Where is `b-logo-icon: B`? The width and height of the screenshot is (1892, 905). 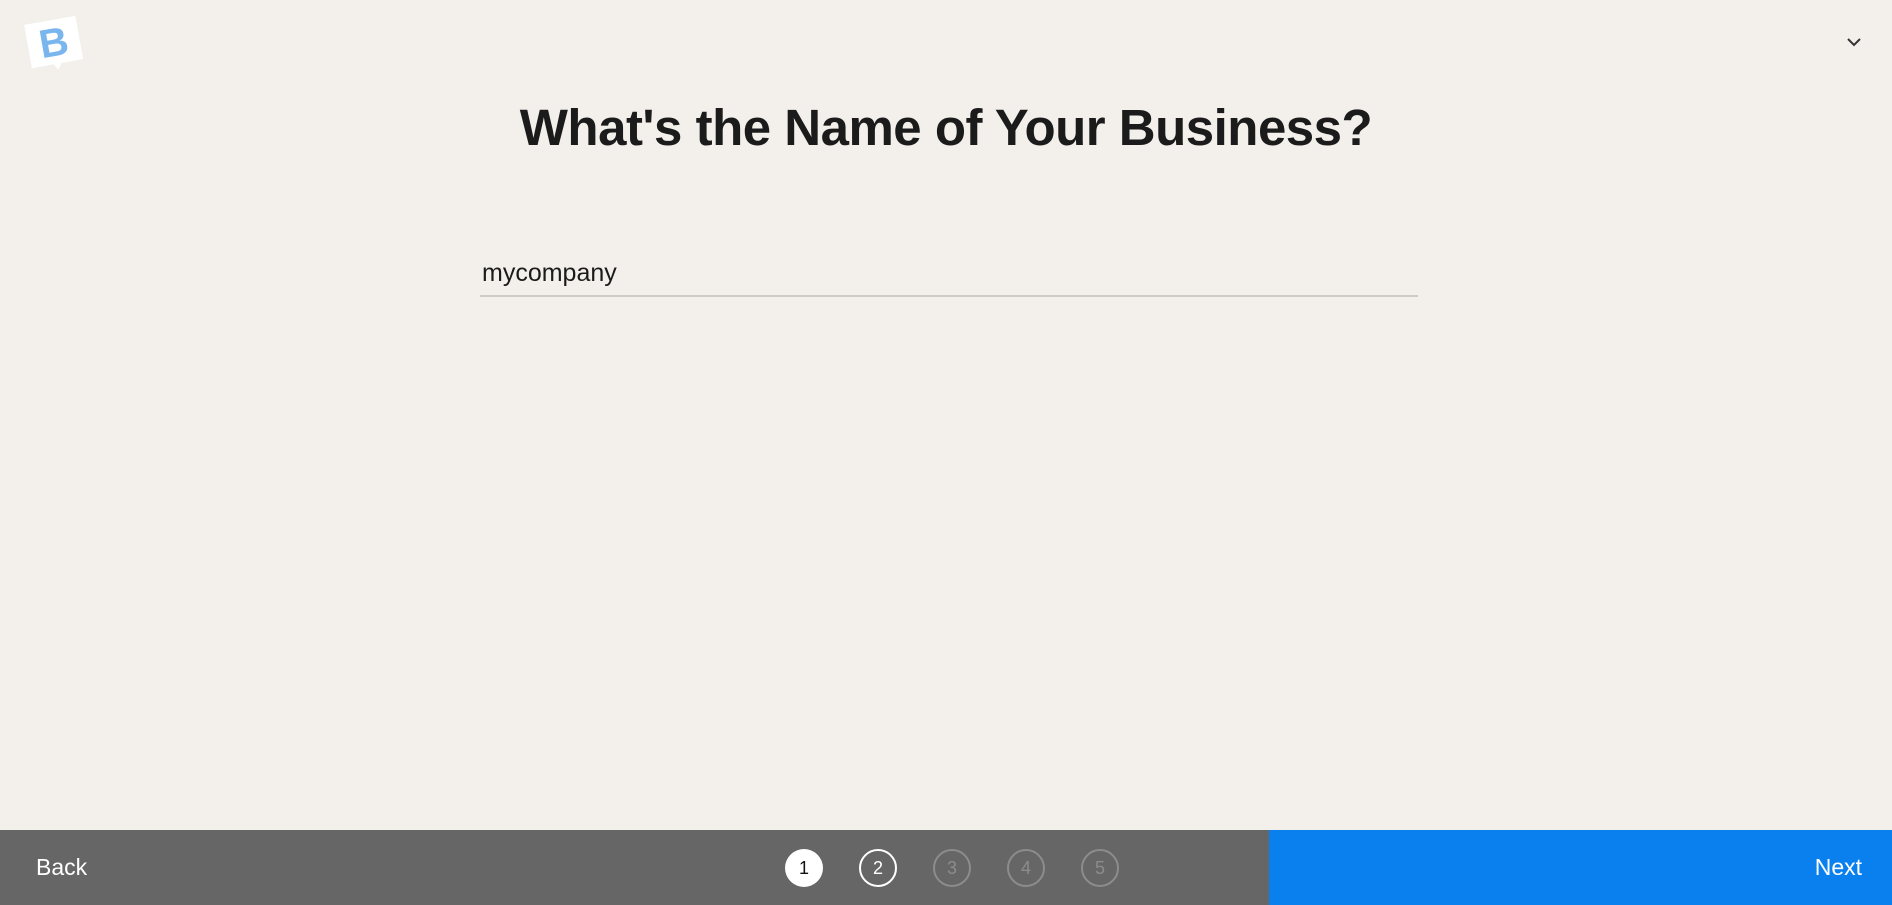
b-logo-icon: B is located at coordinates (54, 44).